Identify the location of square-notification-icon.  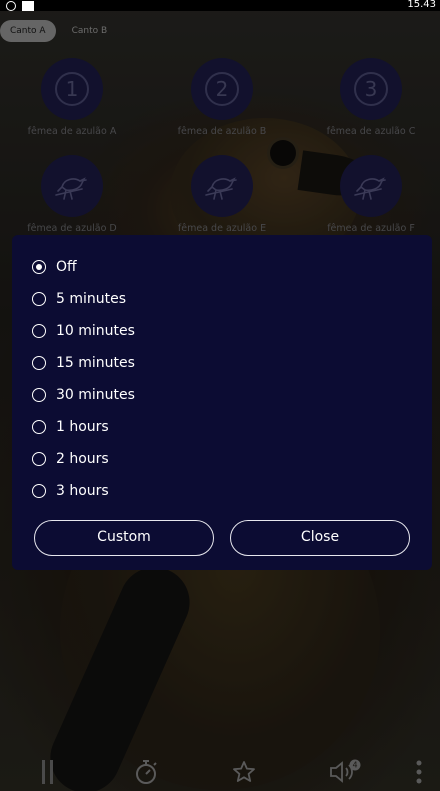
(28, 5).